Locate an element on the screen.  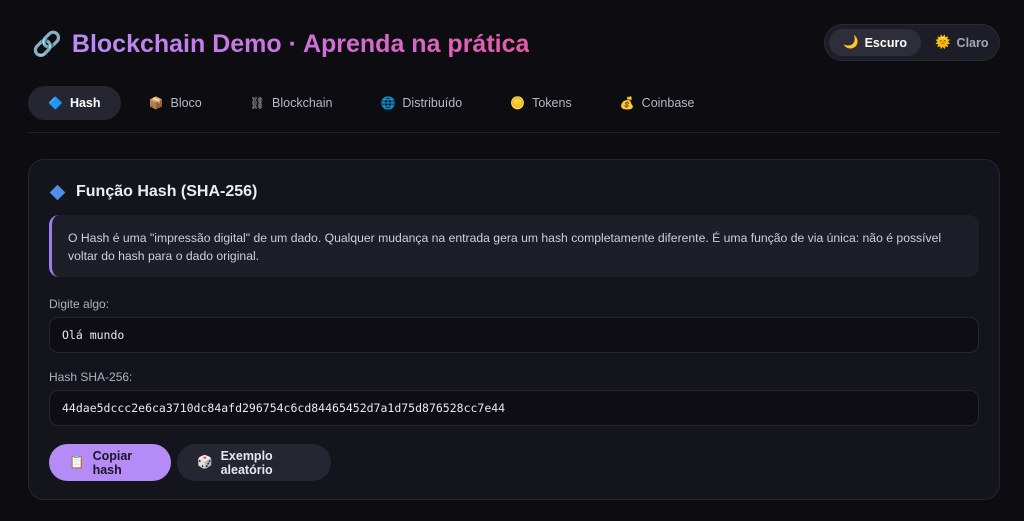
tab-blockchain: ⛓ Blockchain is located at coordinates (291, 103).